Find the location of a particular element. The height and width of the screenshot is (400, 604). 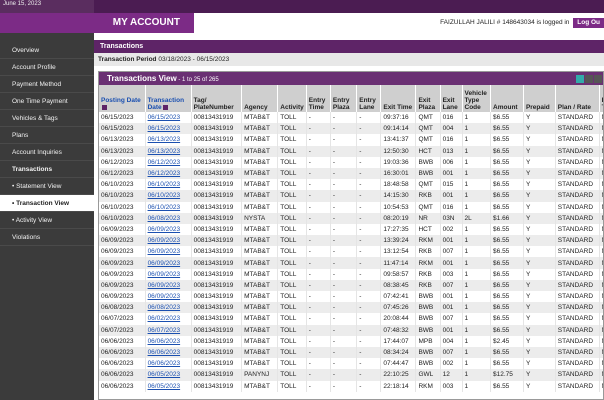

col-header-entry-time: Entry Time is located at coordinates (318, 98).